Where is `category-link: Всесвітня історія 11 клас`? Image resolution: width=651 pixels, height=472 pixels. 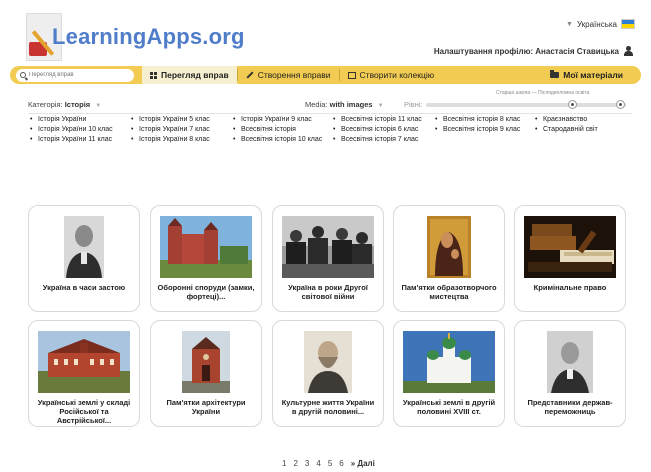 category-link: Всесвітня історія 11 клас is located at coordinates (383, 120).